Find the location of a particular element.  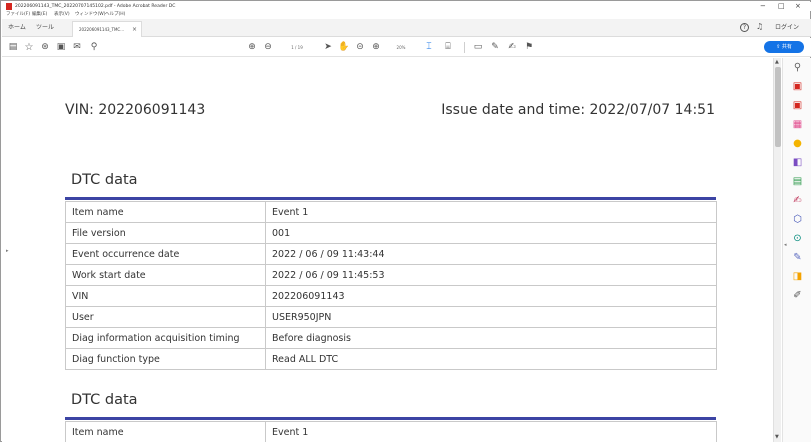

section-title: DTC data is located at coordinates (104, 400).